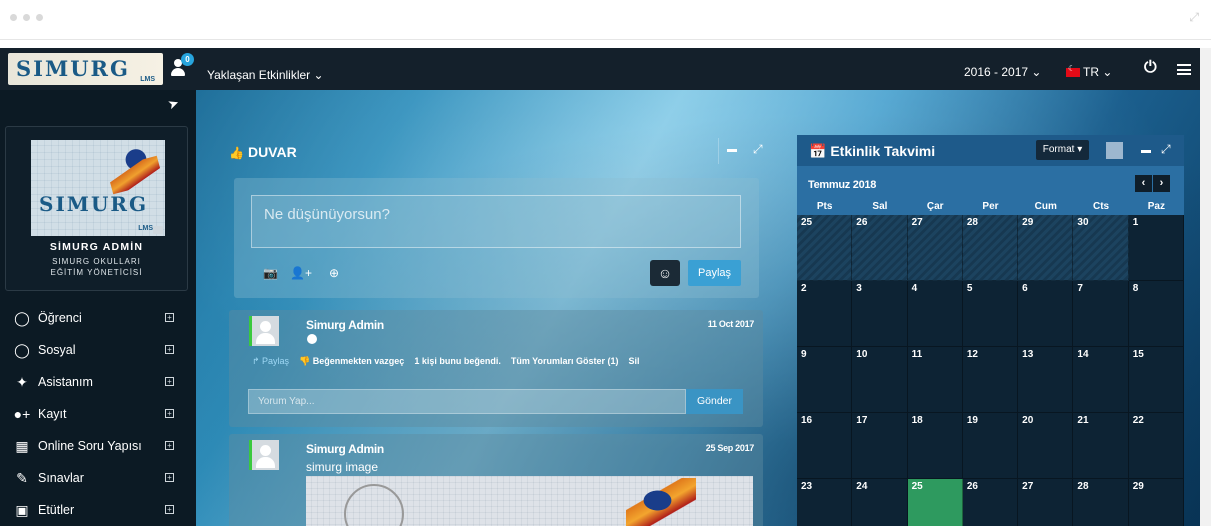 The image size is (1211, 526). Describe the element at coordinates (1101, 380) in the screenshot. I see `calendar-day: 14` at that location.